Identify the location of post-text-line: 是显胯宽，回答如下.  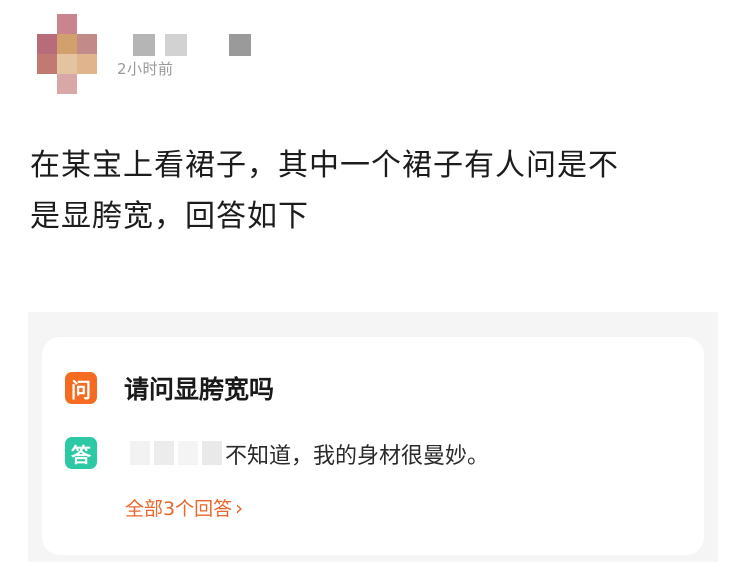
(169, 216).